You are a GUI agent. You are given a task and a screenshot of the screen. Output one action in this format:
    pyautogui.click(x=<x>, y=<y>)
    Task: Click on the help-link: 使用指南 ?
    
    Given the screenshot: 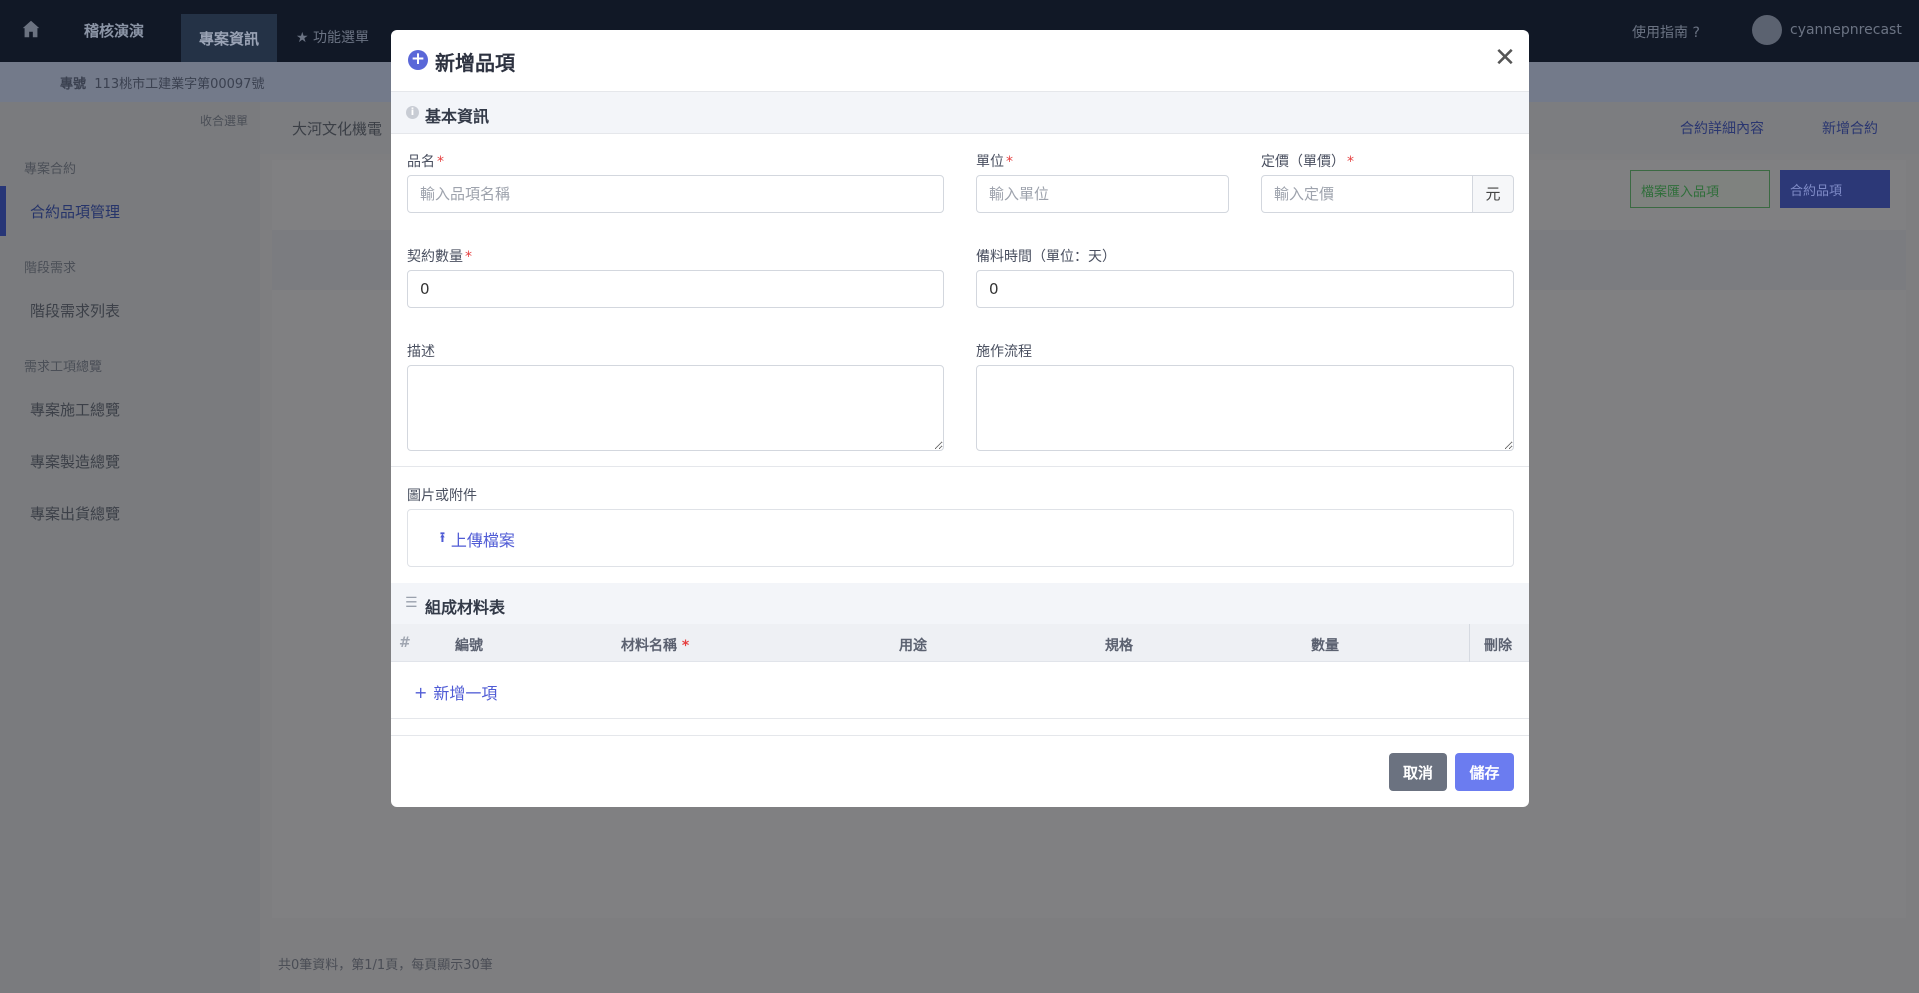 What is the action you would take?
    pyautogui.click(x=1666, y=32)
    